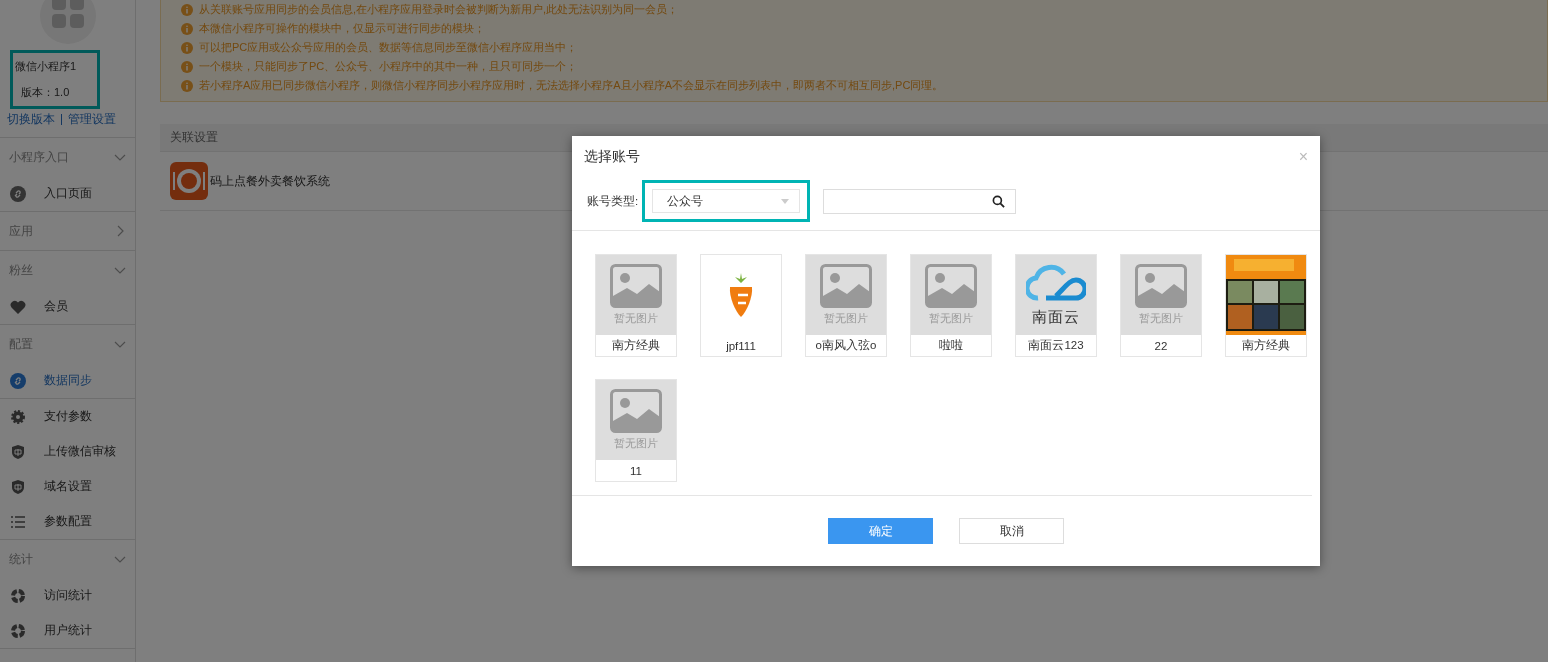 The image size is (1548, 662). Describe the element at coordinates (342, 28) in the screenshot. I see `notice-text: 本微信小程序可操作的模块中，仅显示可进行同步的模块；` at that location.